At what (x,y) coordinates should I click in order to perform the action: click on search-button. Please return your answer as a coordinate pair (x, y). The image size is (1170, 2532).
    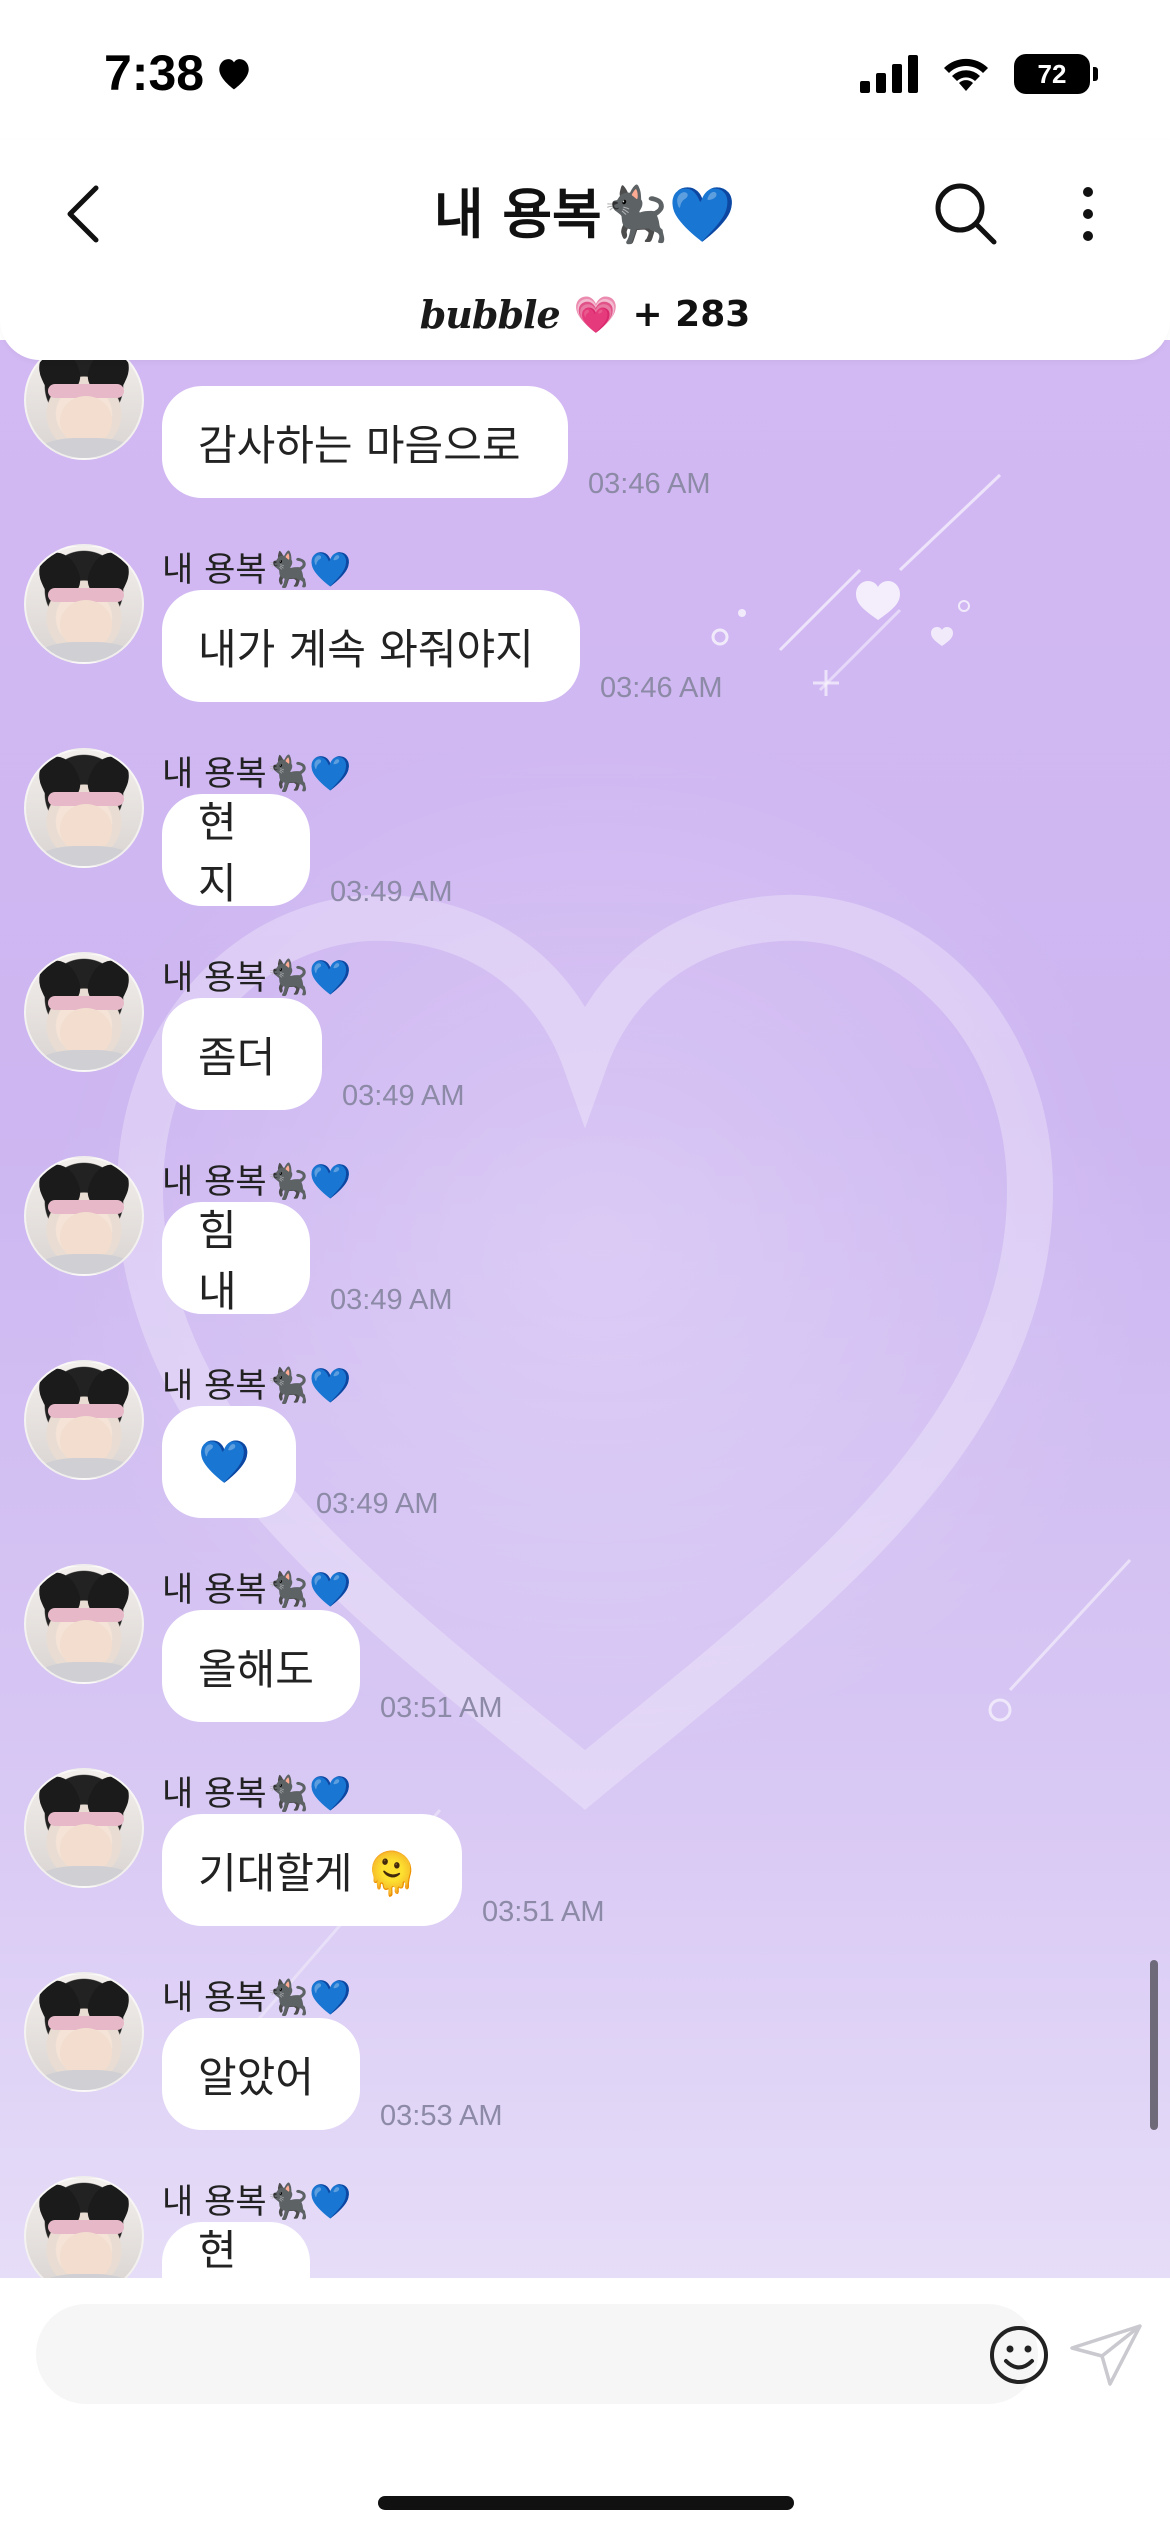
    Looking at the image, I should click on (966, 214).